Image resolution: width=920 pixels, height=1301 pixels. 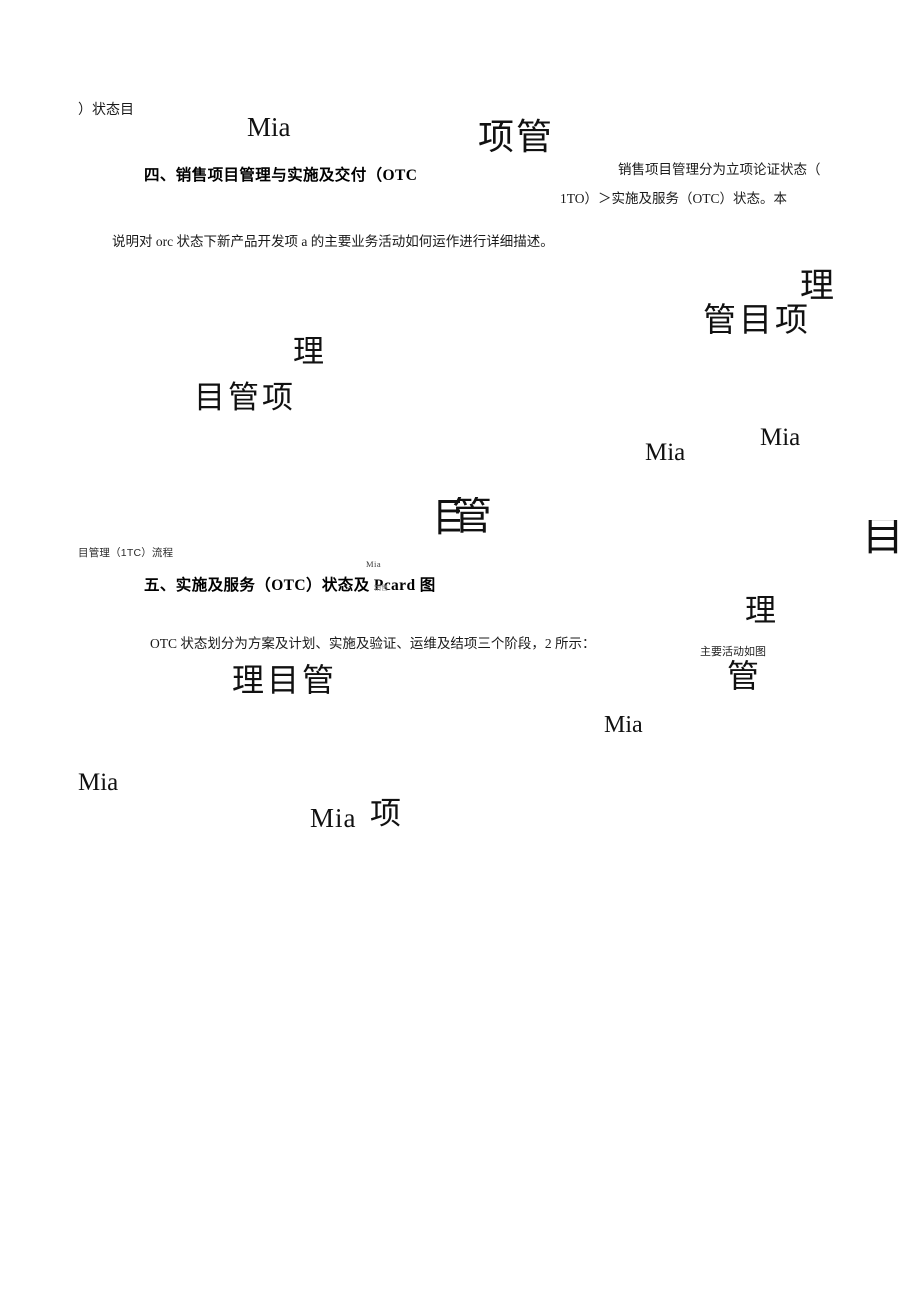 What do you see at coordinates (245, 397) in the screenshot?
I see `watermark-fragment-muguanxiang: 目管项` at bounding box center [245, 397].